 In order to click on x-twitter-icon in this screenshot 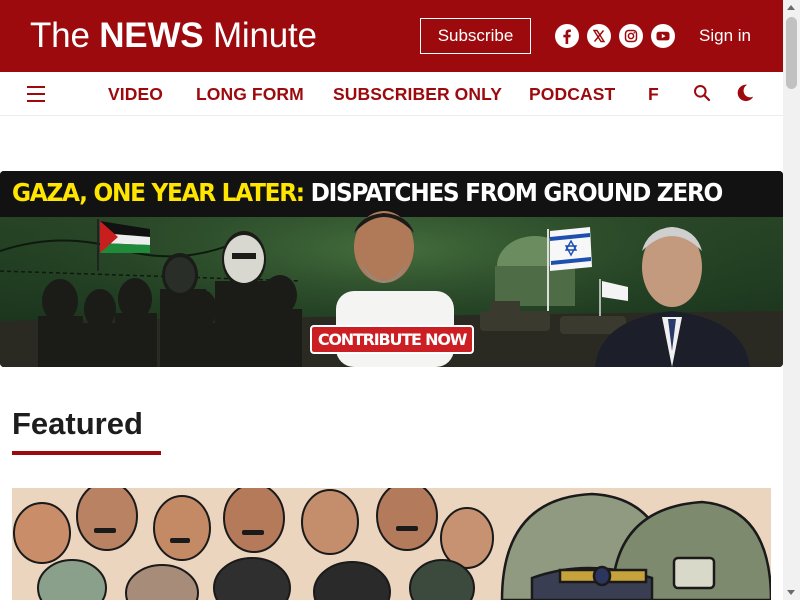, I will do `click(599, 36)`.